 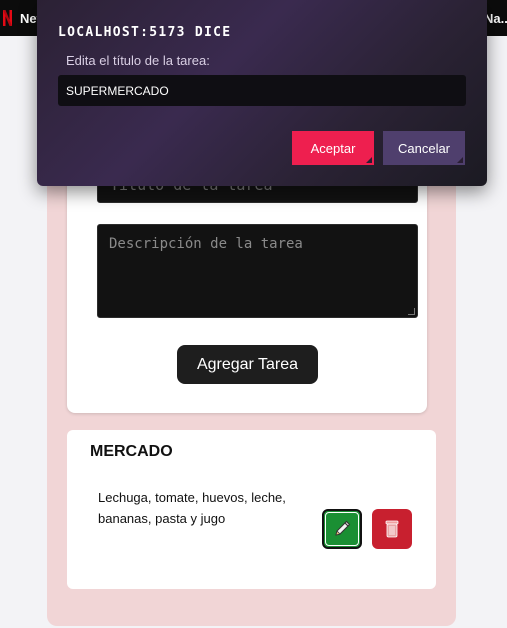 I want to click on task-description-input: Descripción de la tarea, so click(x=257, y=271).